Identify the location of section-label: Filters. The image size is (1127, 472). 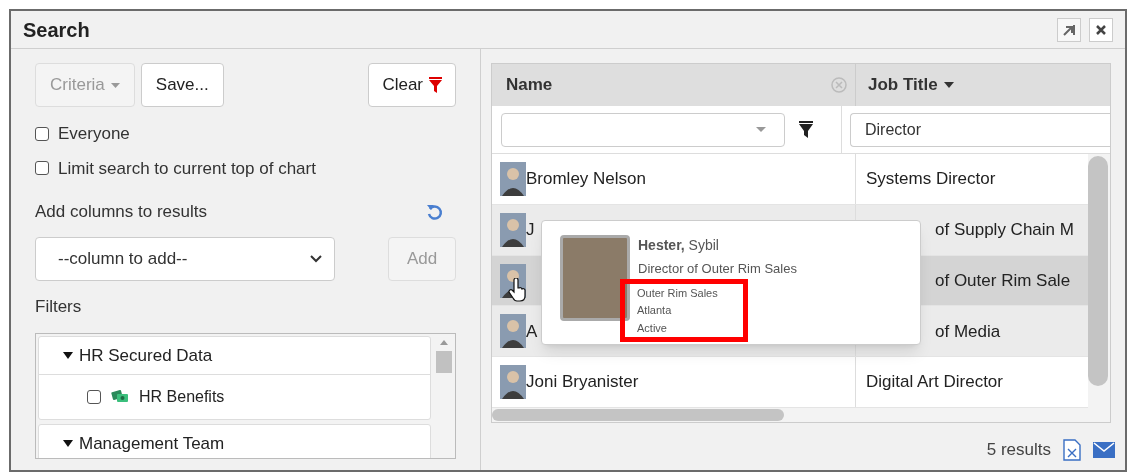
(59, 306).